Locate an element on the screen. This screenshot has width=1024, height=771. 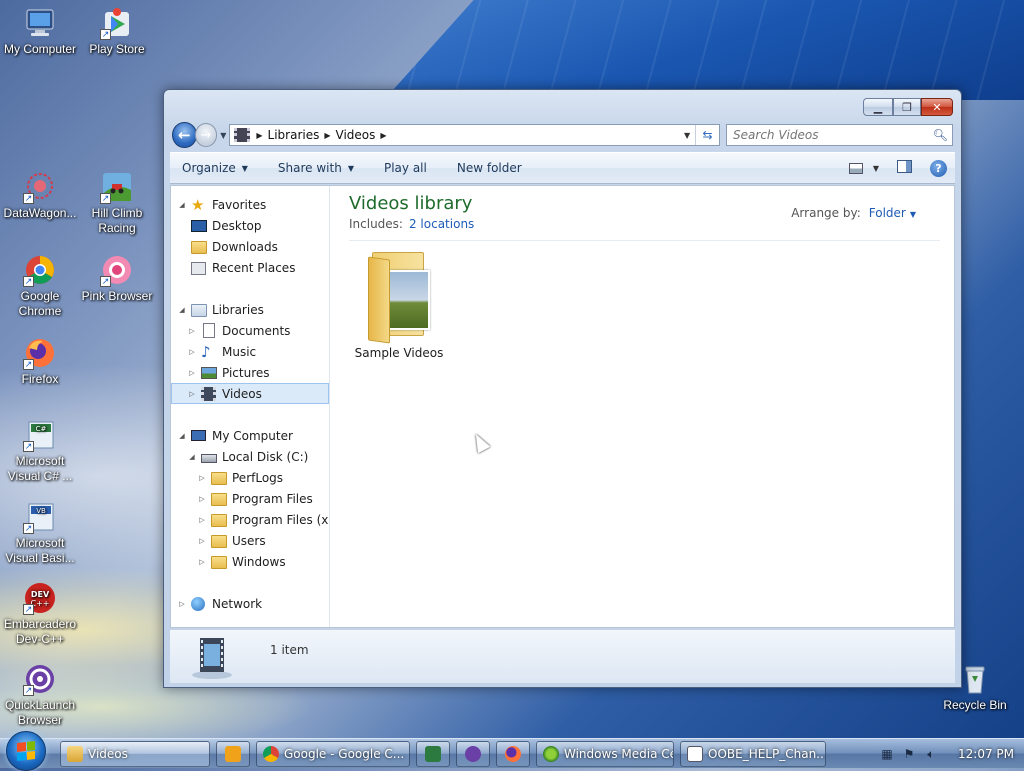
change-view-button is located at coordinates (855, 168).